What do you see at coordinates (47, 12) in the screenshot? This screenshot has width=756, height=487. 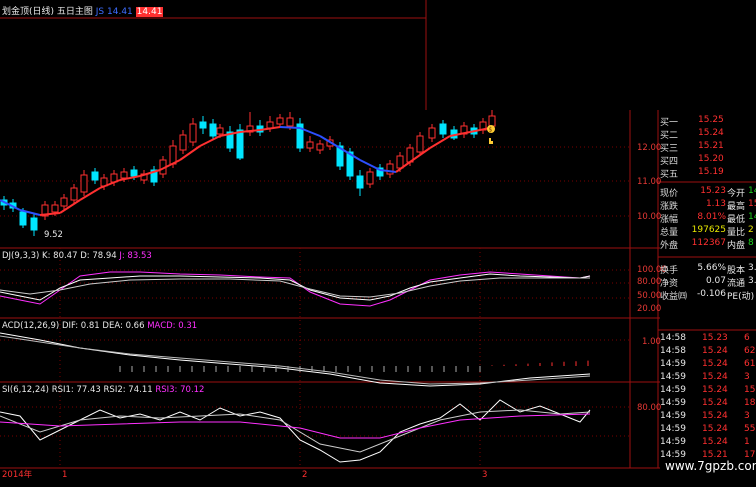 I see `indicator-title: 划金顶(日线) 五日主图` at bounding box center [47, 12].